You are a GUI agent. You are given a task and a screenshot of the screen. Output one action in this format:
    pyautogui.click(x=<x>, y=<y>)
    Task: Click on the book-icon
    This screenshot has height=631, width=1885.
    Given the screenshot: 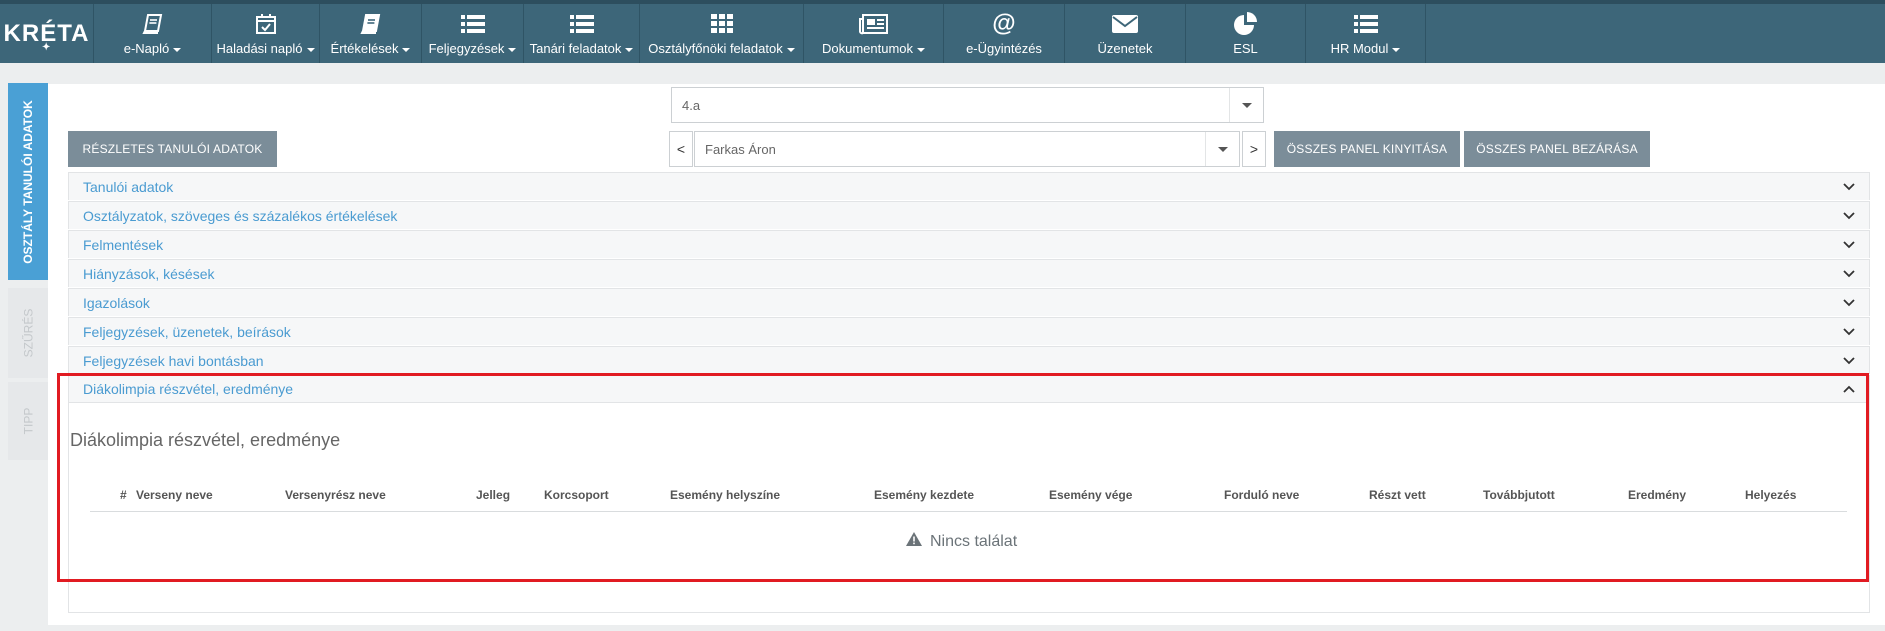 What is the action you would take?
    pyautogui.click(x=371, y=24)
    